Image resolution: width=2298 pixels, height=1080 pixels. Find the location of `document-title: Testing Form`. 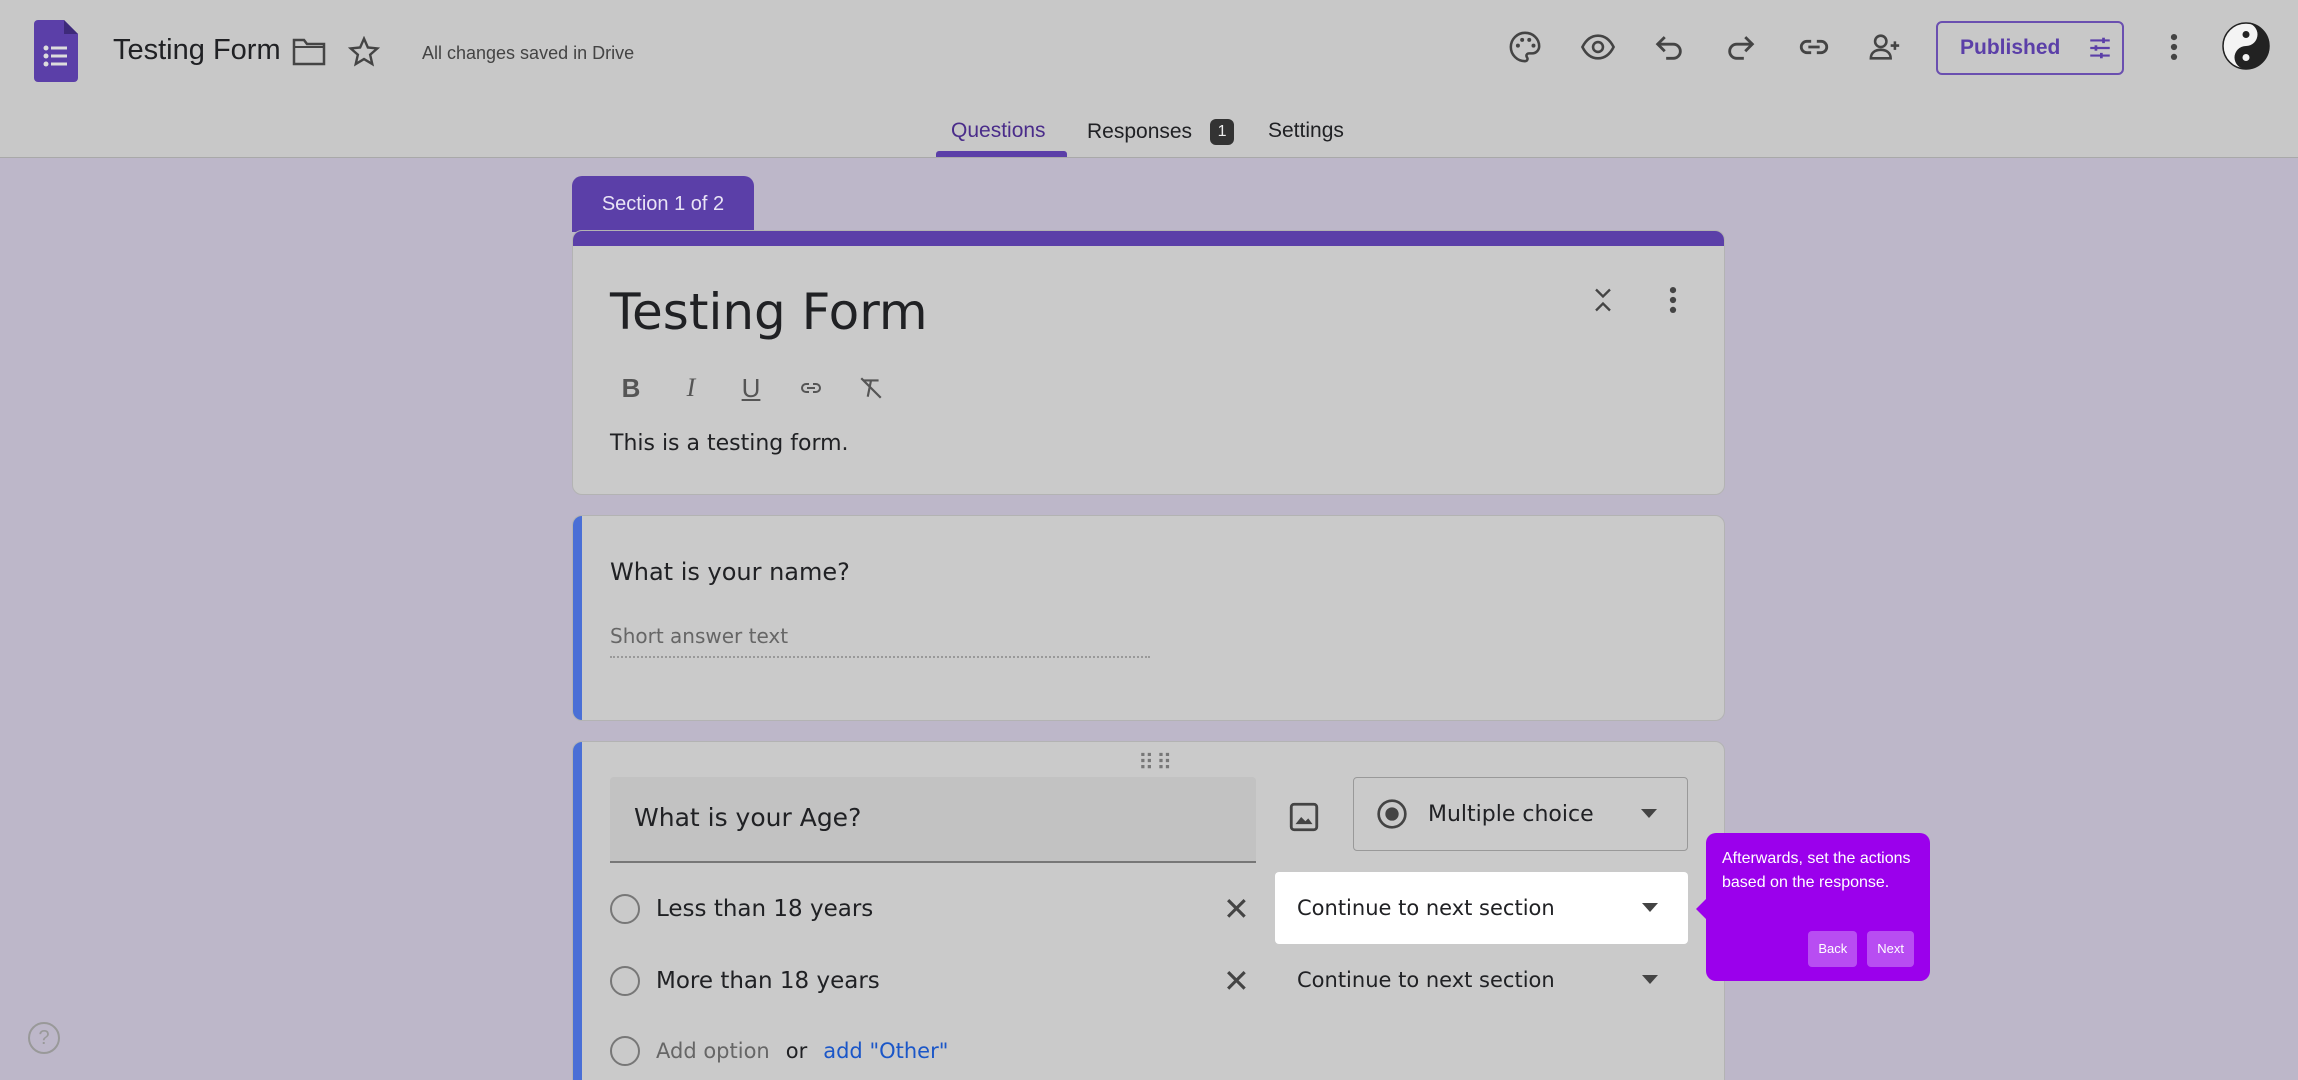

document-title: Testing Form is located at coordinates (197, 50).